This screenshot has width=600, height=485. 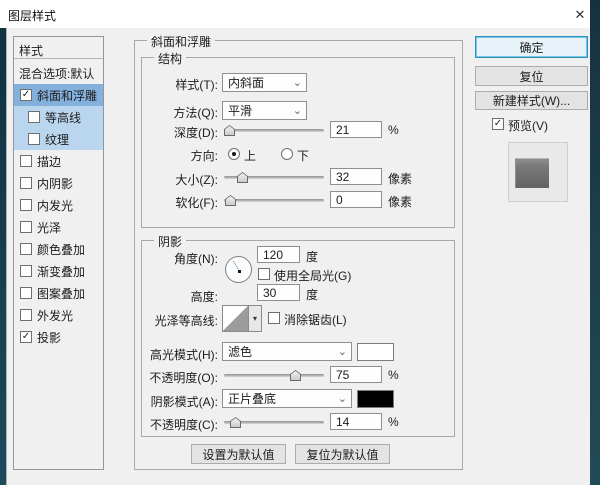 I want to click on size-unit: 像素, so click(x=400, y=179).